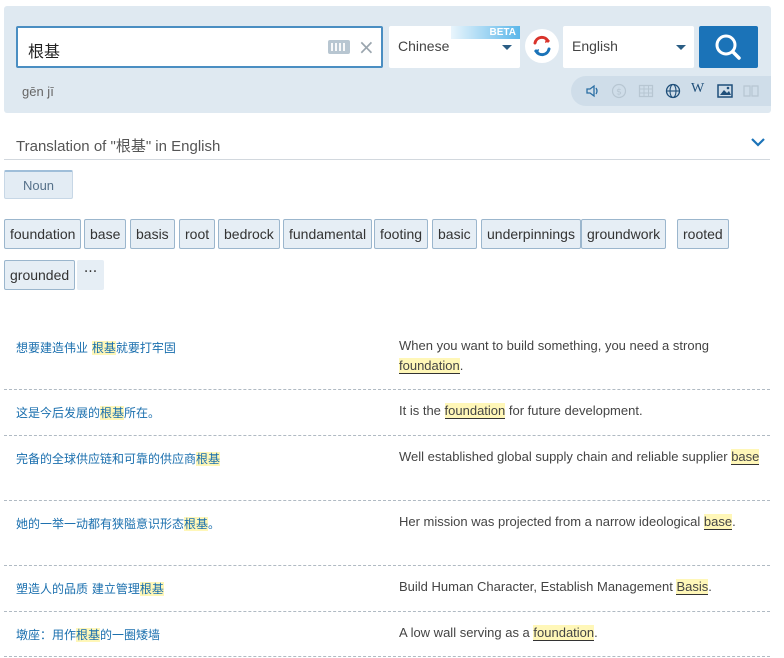  What do you see at coordinates (40, 275) in the screenshot?
I see `translation-chip: grounded` at bounding box center [40, 275].